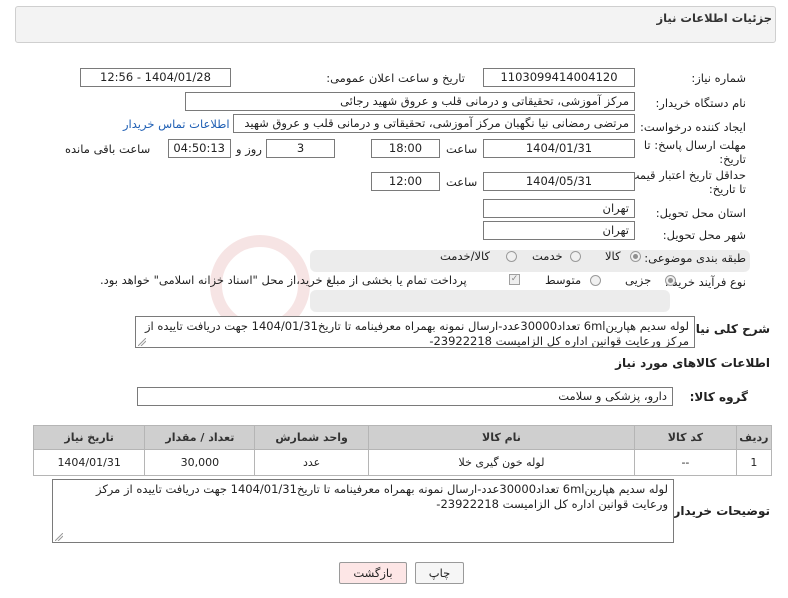 Image resolution: width=788 pixels, height=598 pixels. Describe the element at coordinates (199, 148) in the screenshot. I see `remaining-time-field: 04:50:13` at that location.